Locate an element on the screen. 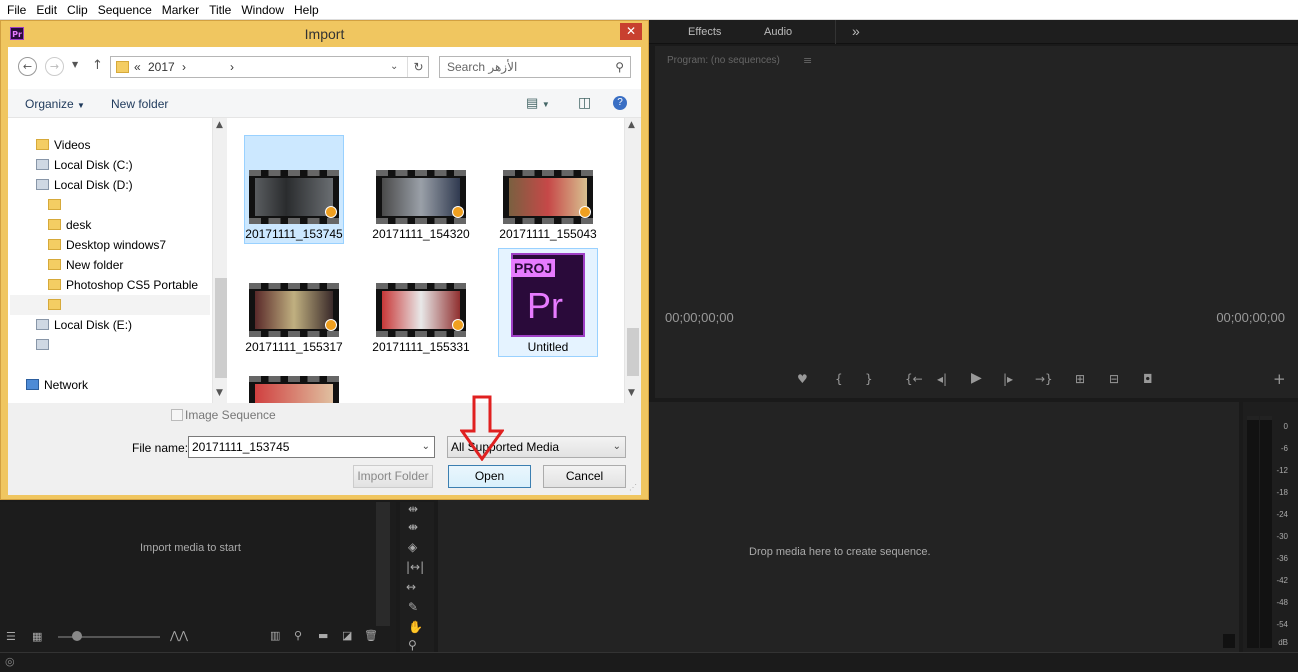 Image resolution: width=1298 pixels, height=672 pixels. new-item-icon: ◪ is located at coordinates (347, 635).